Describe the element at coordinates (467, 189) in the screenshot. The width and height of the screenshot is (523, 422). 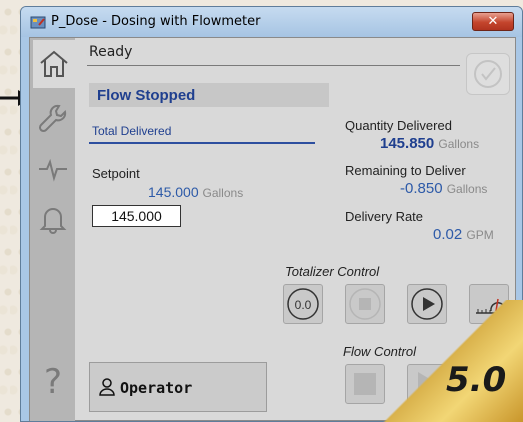
I see `remaining-unit: Gallons` at that location.